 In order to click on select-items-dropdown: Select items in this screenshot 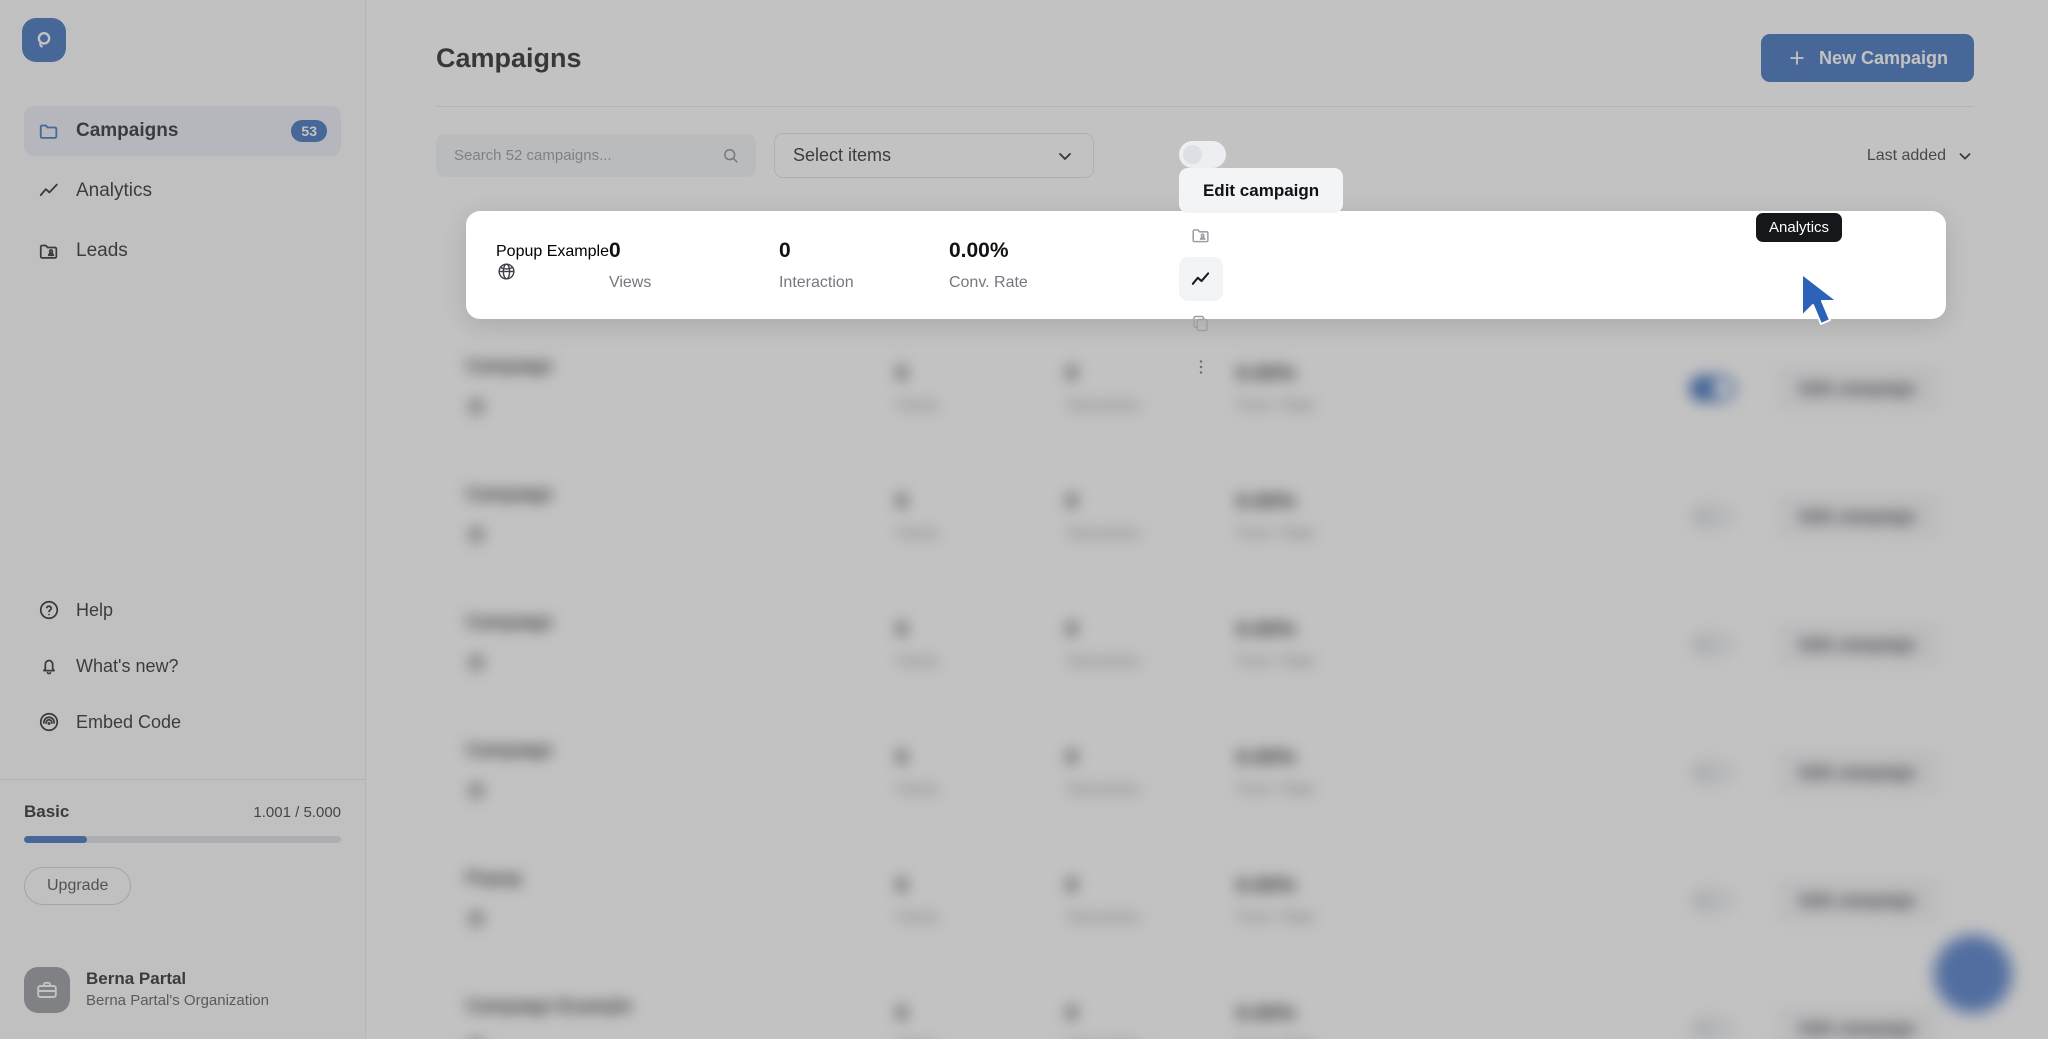, I will do `click(934, 155)`.